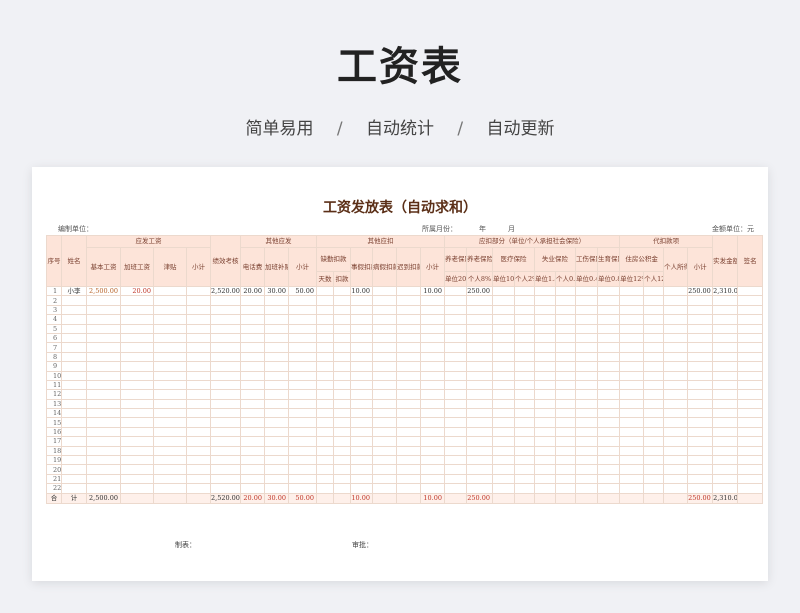 The width and height of the screenshot is (800, 613). I want to click on total-phone: 20.00, so click(252, 498).